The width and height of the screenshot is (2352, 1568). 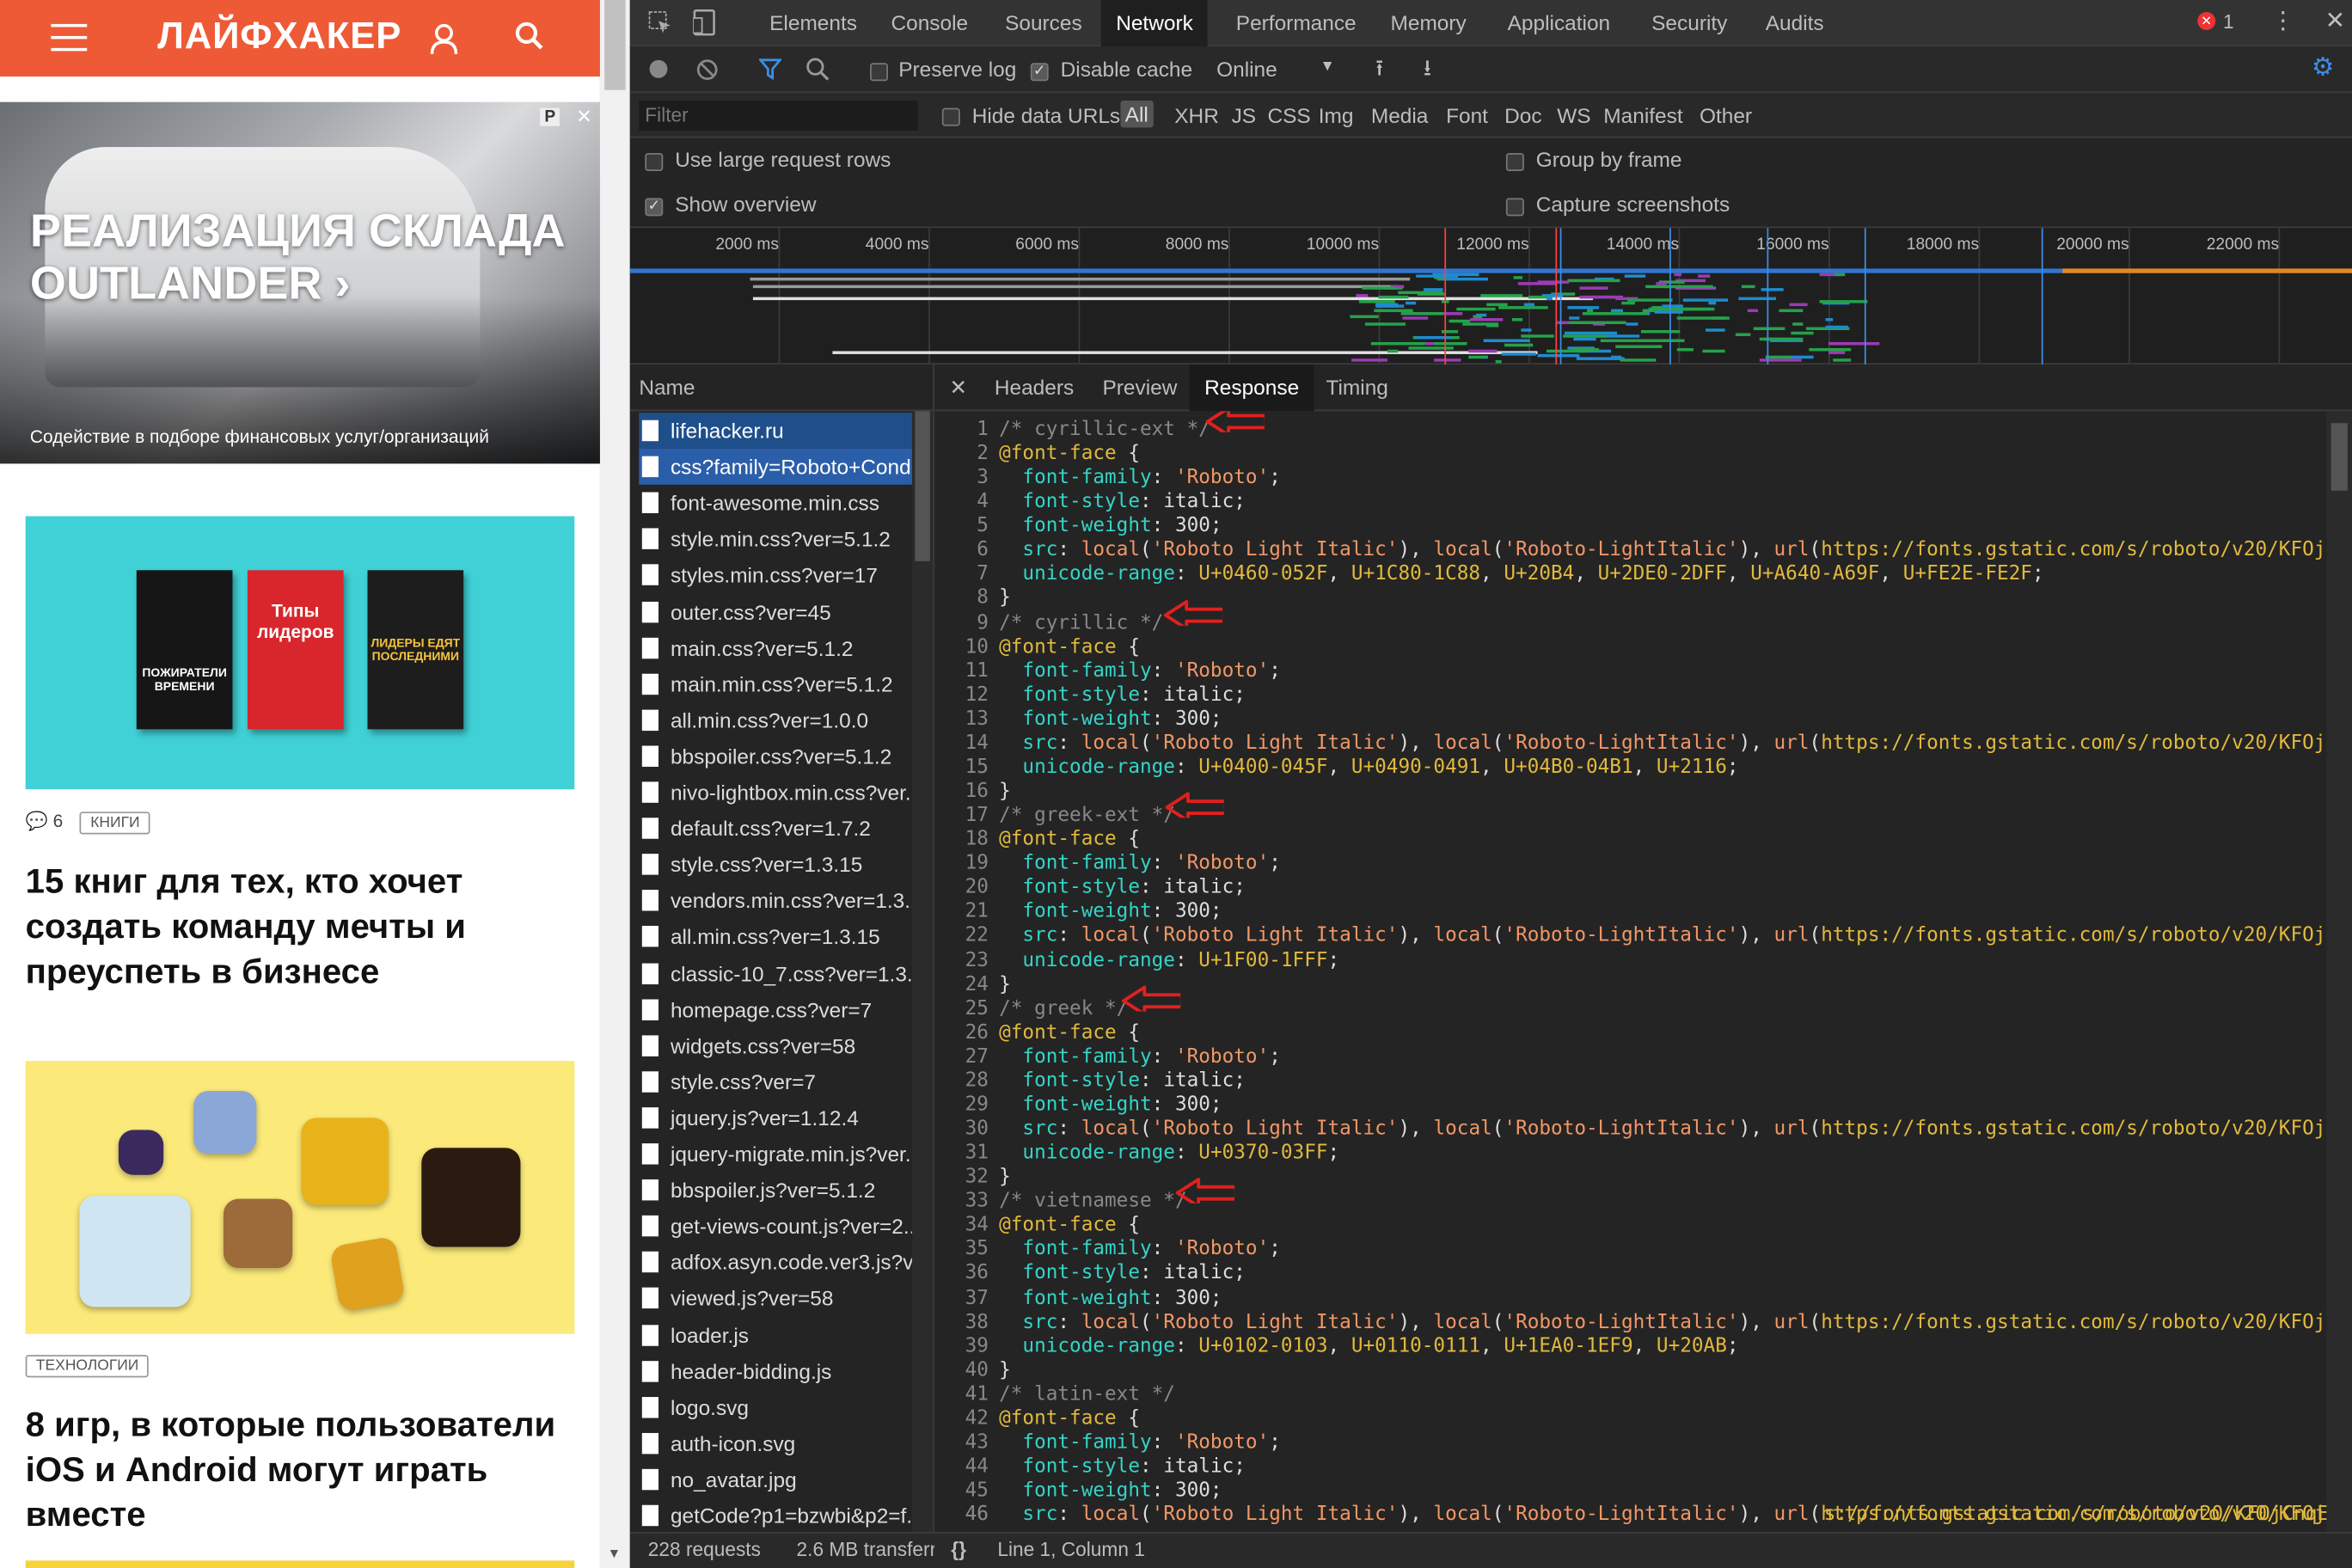 What do you see at coordinates (775, 1299) in the screenshot?
I see `request-row: viewed.js?ver=58` at bounding box center [775, 1299].